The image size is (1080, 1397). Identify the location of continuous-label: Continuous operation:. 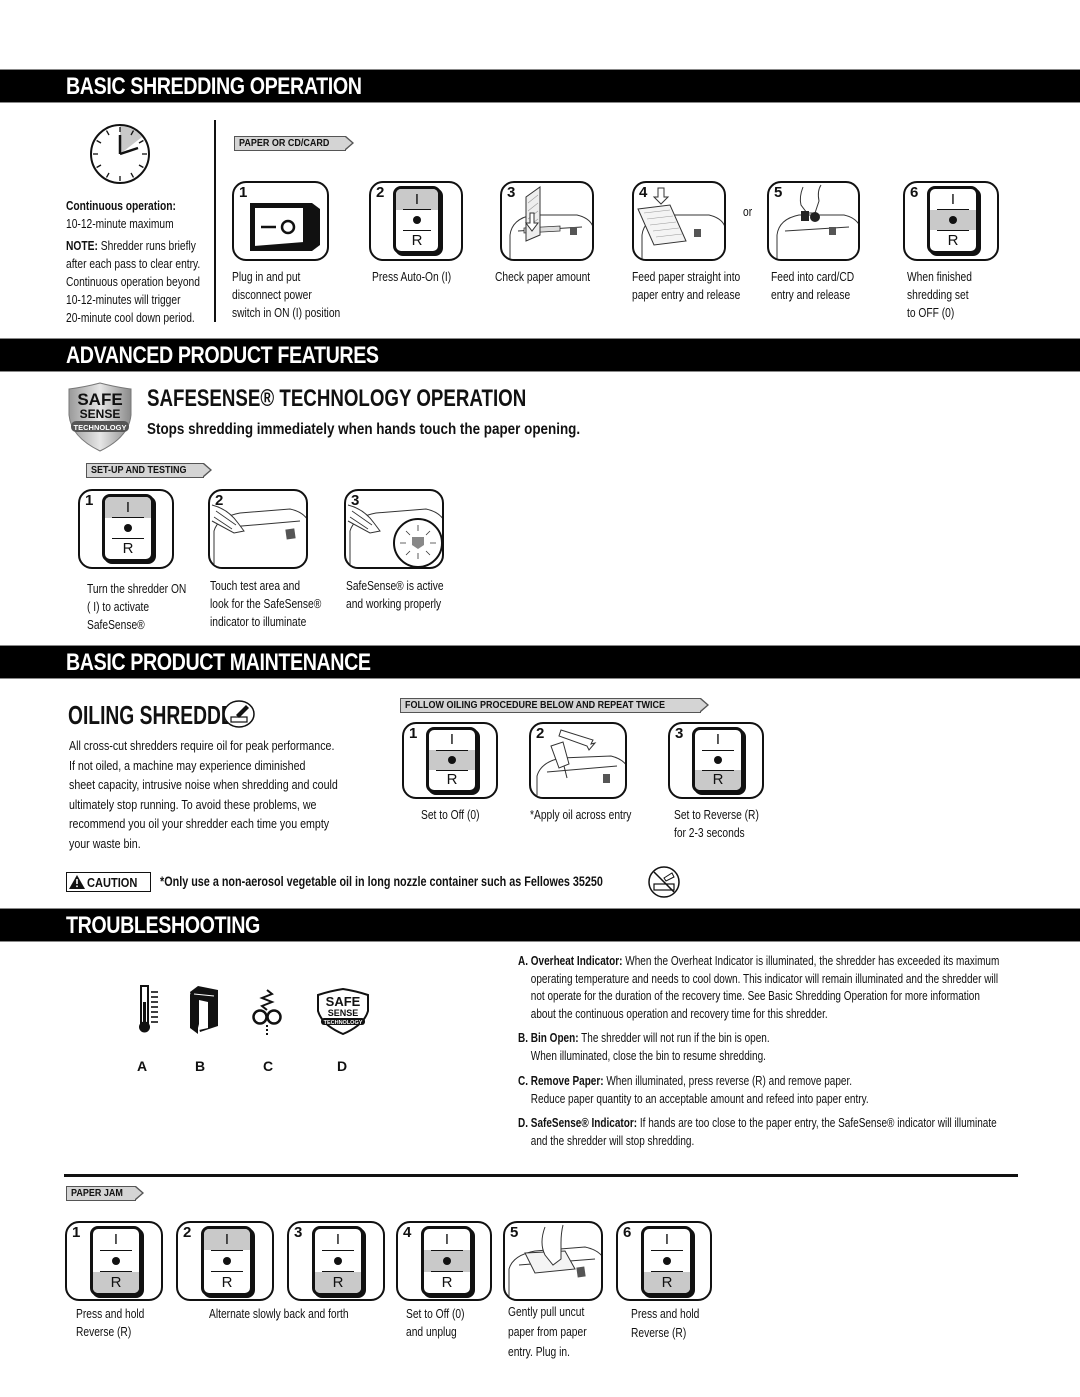
(121, 206).